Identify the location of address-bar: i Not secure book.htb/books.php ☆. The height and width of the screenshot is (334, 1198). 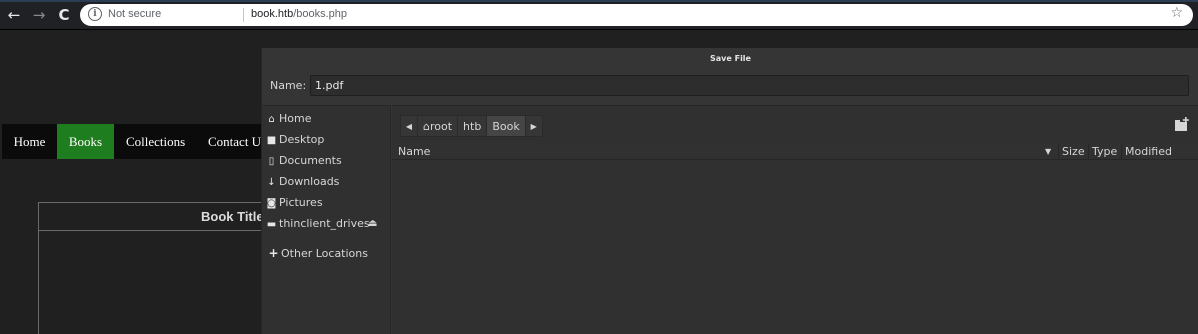
(636, 15).